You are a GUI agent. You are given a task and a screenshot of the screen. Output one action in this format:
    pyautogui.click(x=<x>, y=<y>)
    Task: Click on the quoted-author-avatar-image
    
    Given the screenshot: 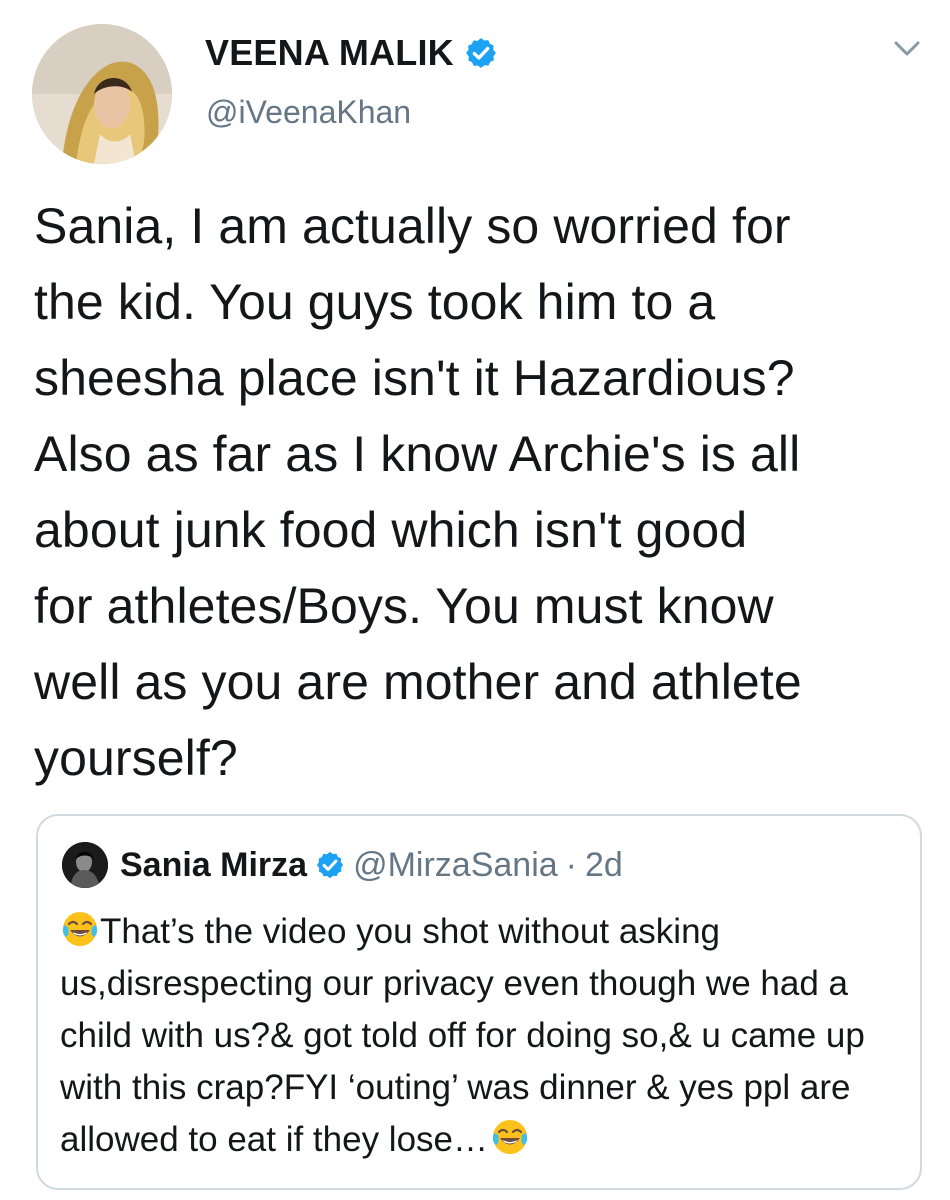 What is the action you would take?
    pyautogui.click(x=85, y=865)
    